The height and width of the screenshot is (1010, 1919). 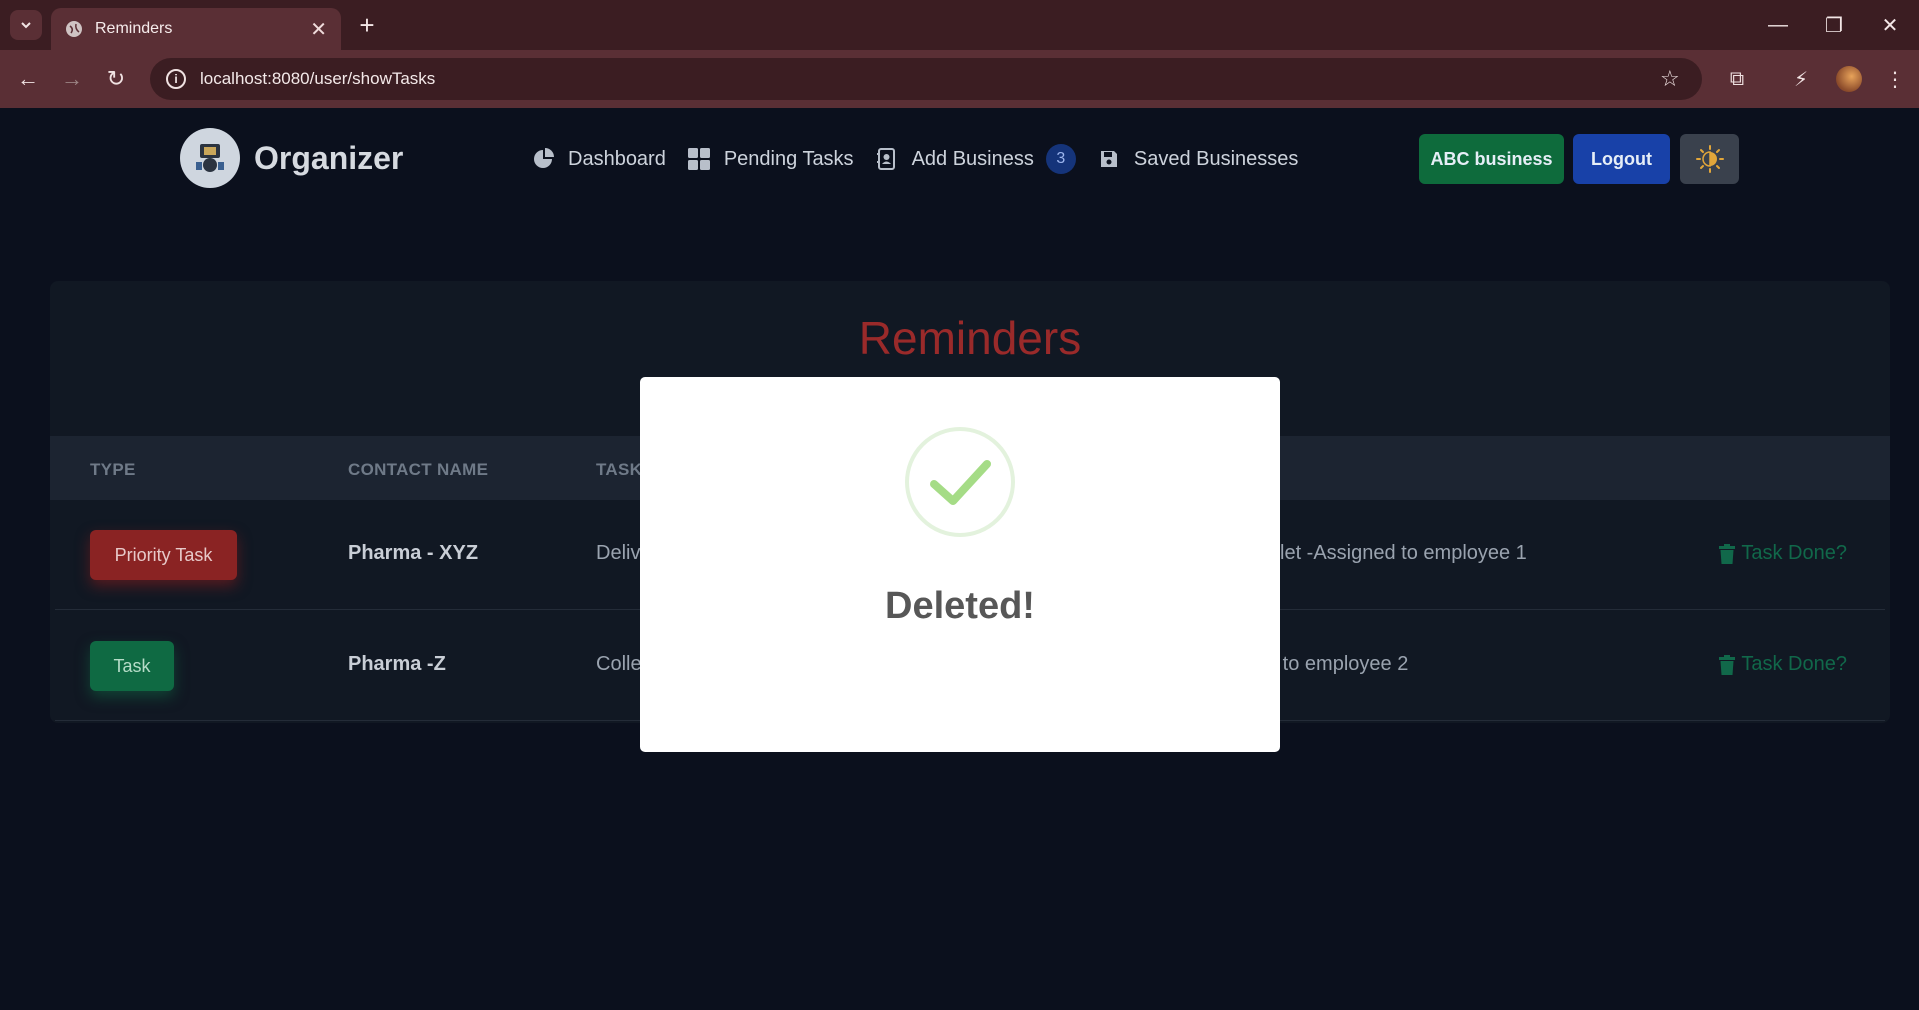 I want to click on extensions-icon: ⧉, so click(x=1737, y=79).